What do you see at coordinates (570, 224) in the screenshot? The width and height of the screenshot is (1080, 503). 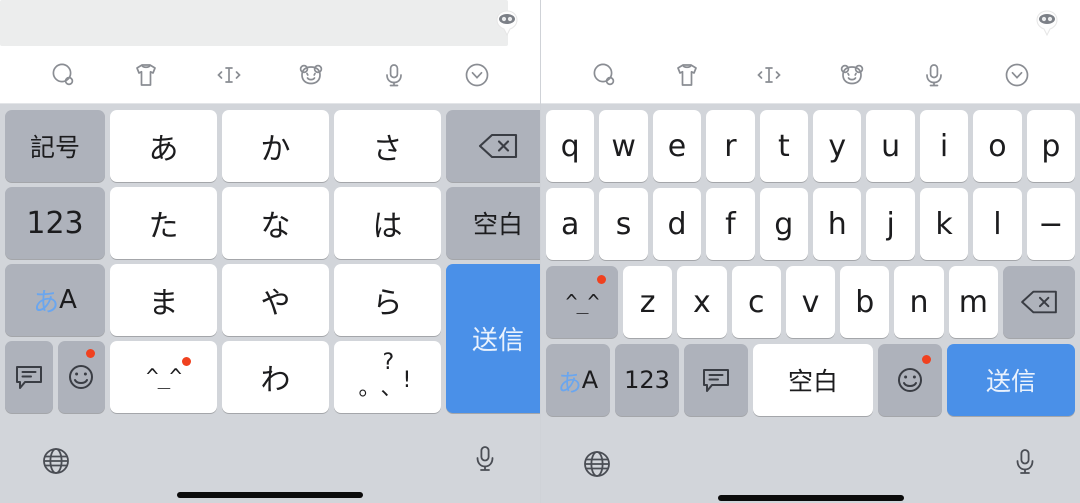 I see `key-a: a` at bounding box center [570, 224].